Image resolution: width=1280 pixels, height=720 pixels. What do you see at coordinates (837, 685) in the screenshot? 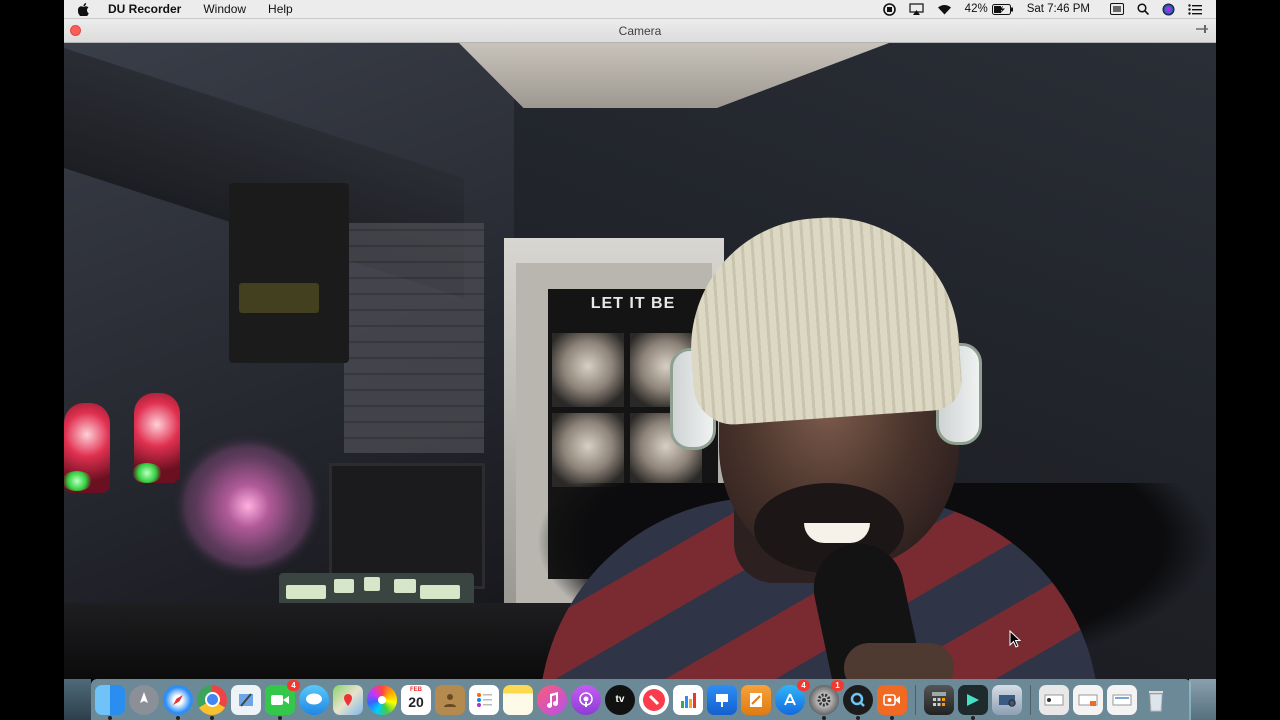
I see `system-preferences-badge: 1` at bounding box center [837, 685].